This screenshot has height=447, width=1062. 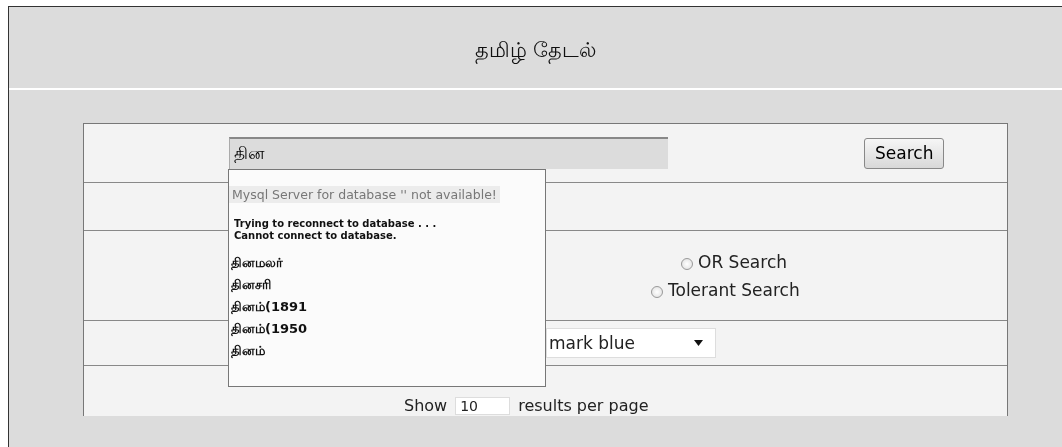 I want to click on option-label: OR Search, so click(x=742, y=261).